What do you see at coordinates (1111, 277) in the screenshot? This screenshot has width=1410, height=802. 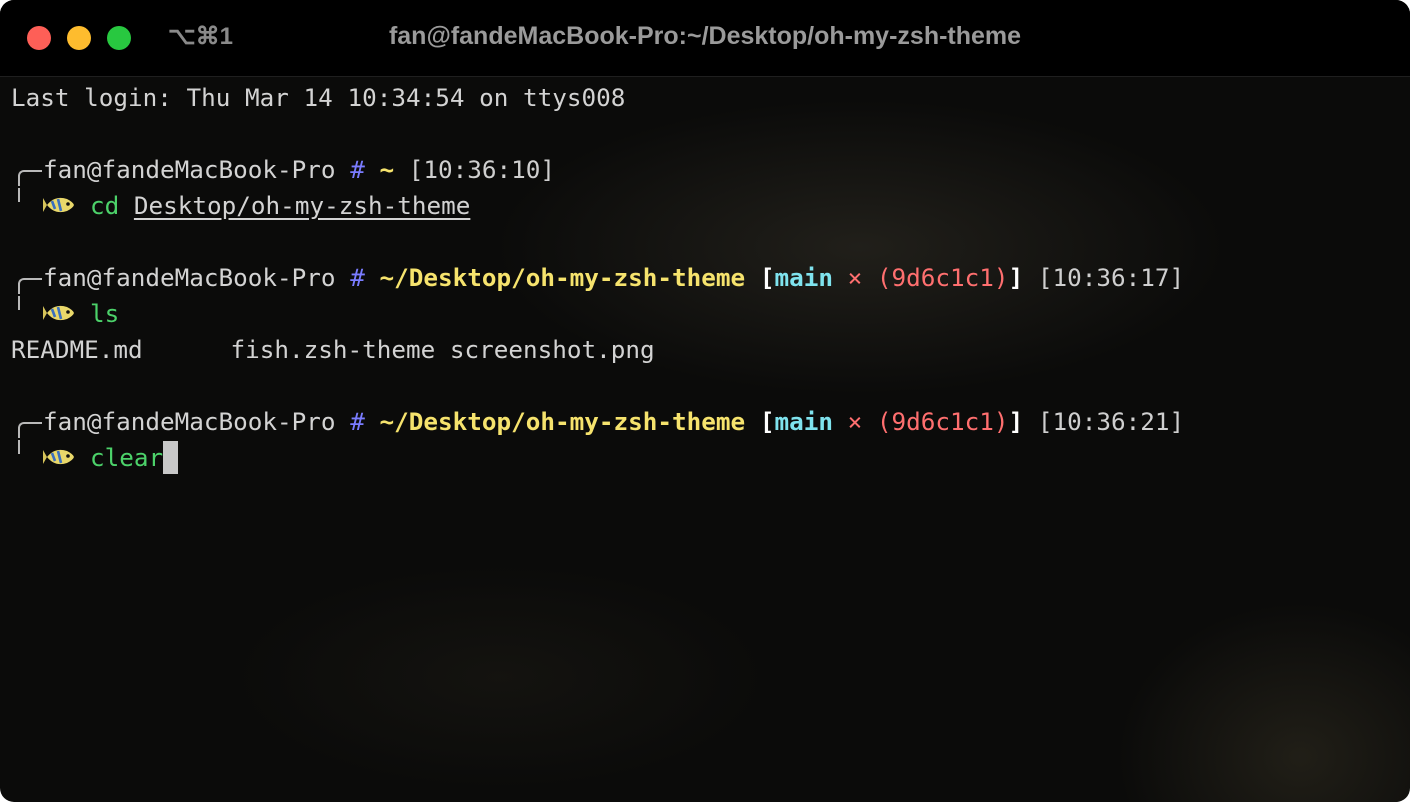 I see `prompt-time: [10:36:17]` at bounding box center [1111, 277].